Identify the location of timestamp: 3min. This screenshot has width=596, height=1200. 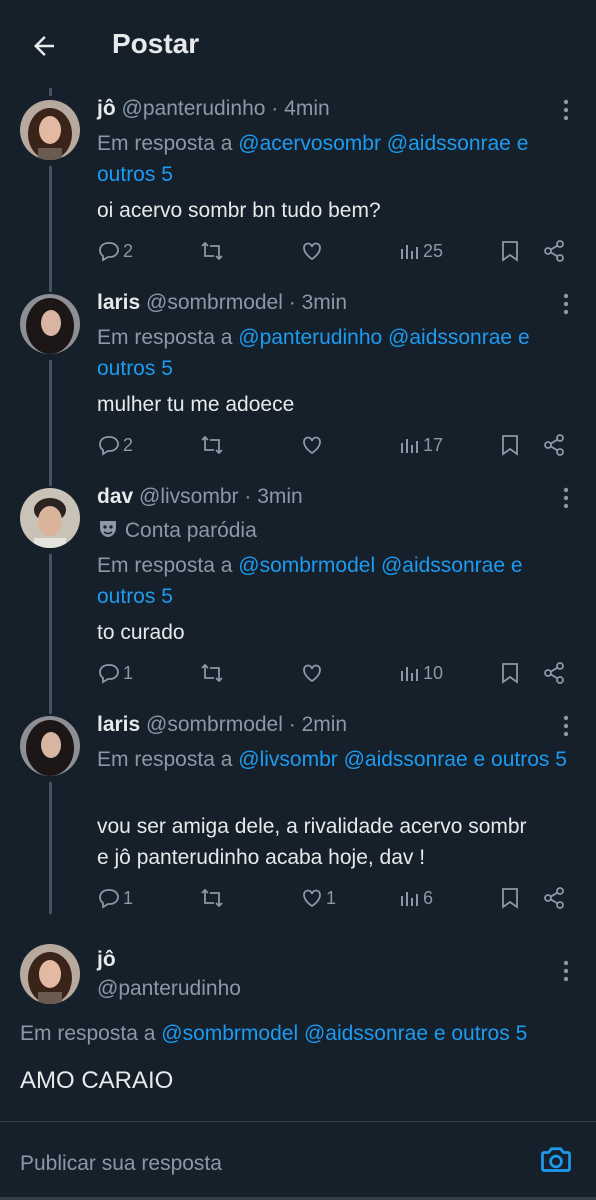
(324, 302).